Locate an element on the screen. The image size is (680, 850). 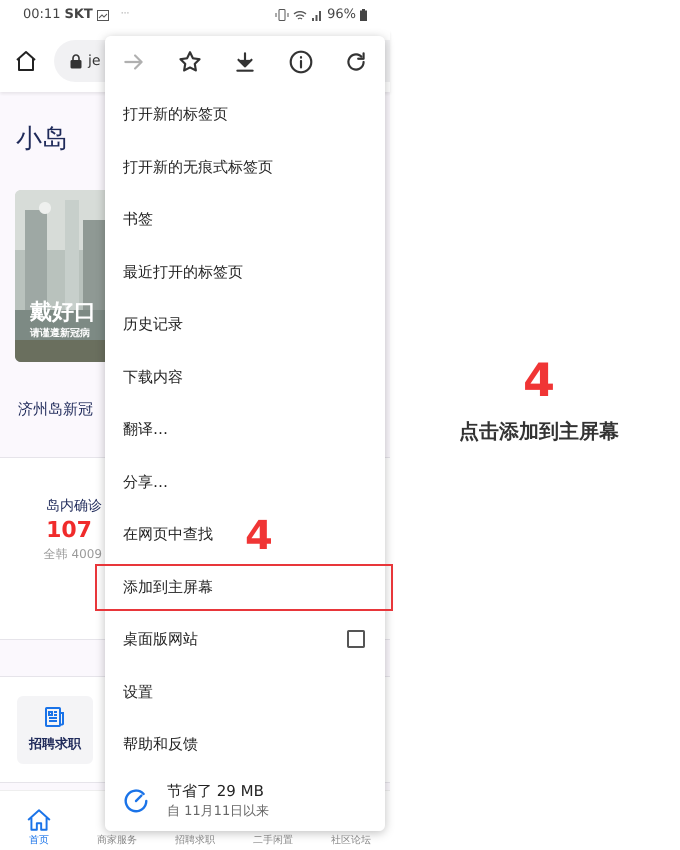
menu-item: 历史记录 is located at coordinates (153, 324).